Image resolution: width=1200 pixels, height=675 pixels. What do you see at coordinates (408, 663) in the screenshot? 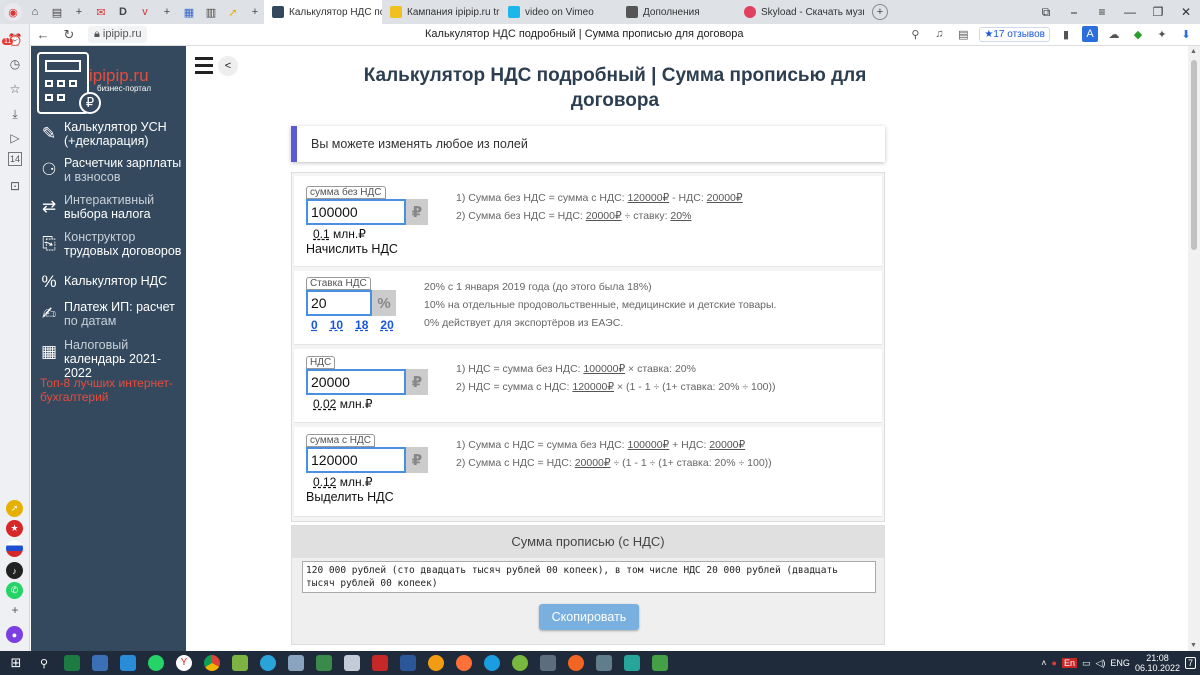
I see `word-icon` at bounding box center [408, 663].